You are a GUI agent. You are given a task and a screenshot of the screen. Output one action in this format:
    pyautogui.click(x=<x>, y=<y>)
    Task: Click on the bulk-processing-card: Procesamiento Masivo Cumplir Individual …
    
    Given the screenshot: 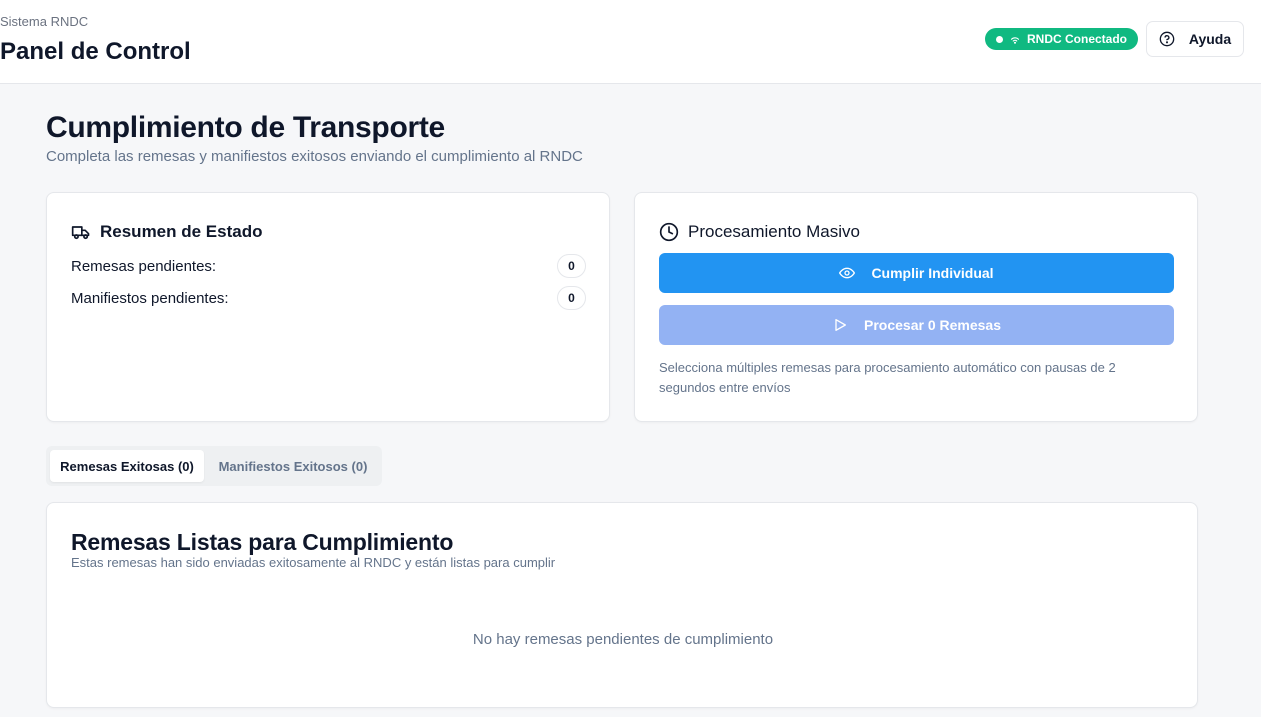 What is the action you would take?
    pyautogui.click(x=916, y=307)
    